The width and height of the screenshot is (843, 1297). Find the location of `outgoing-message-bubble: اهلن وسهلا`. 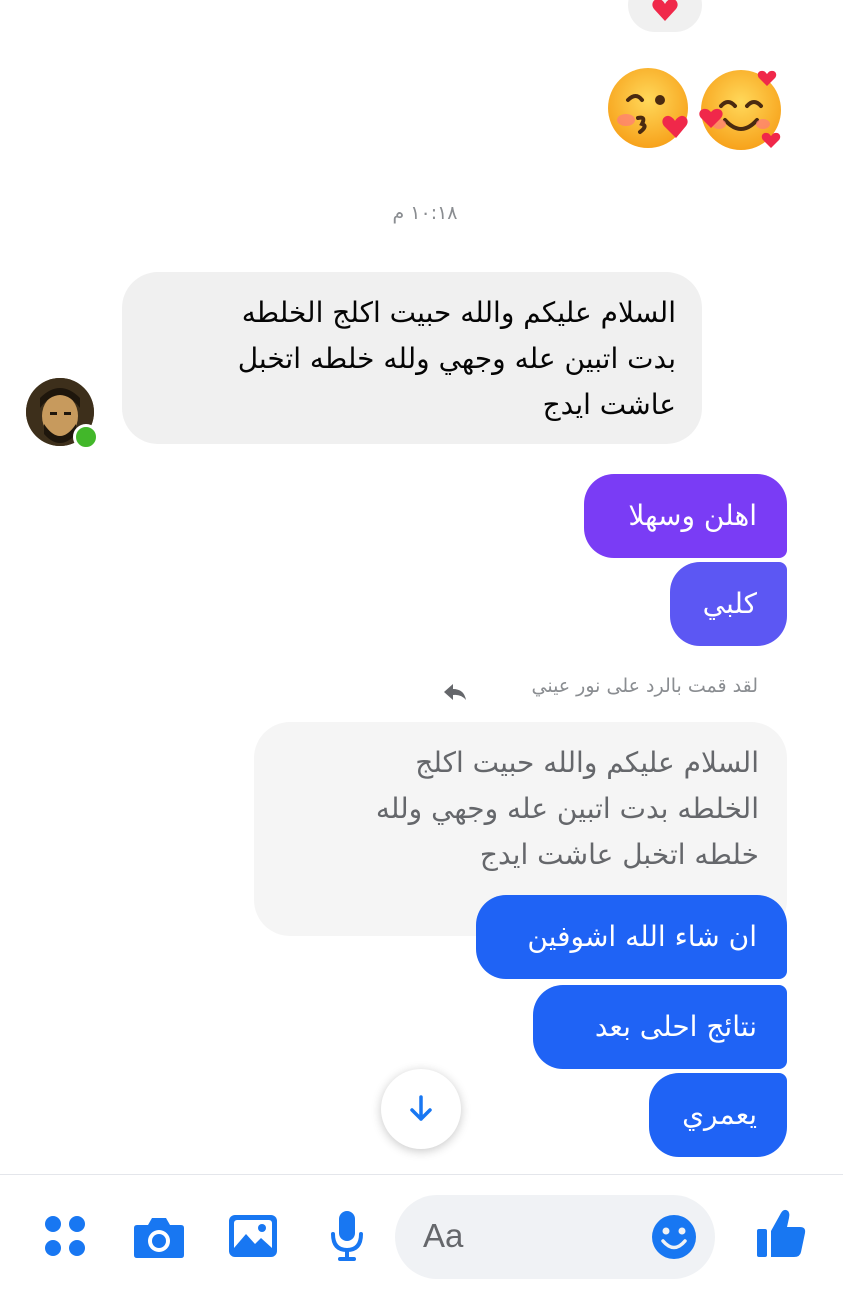

outgoing-message-bubble: اهلن وسهلا is located at coordinates (685, 516).